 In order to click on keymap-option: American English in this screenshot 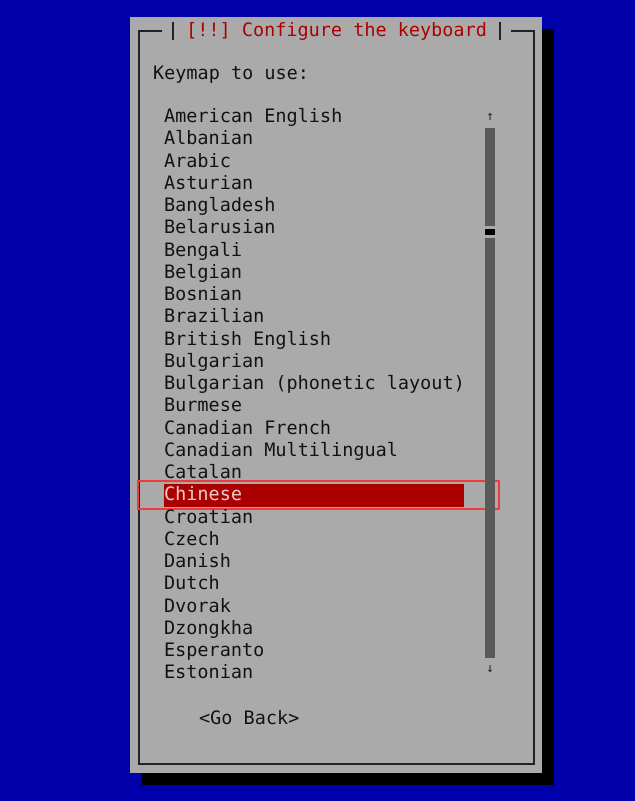, I will do `click(314, 117)`.